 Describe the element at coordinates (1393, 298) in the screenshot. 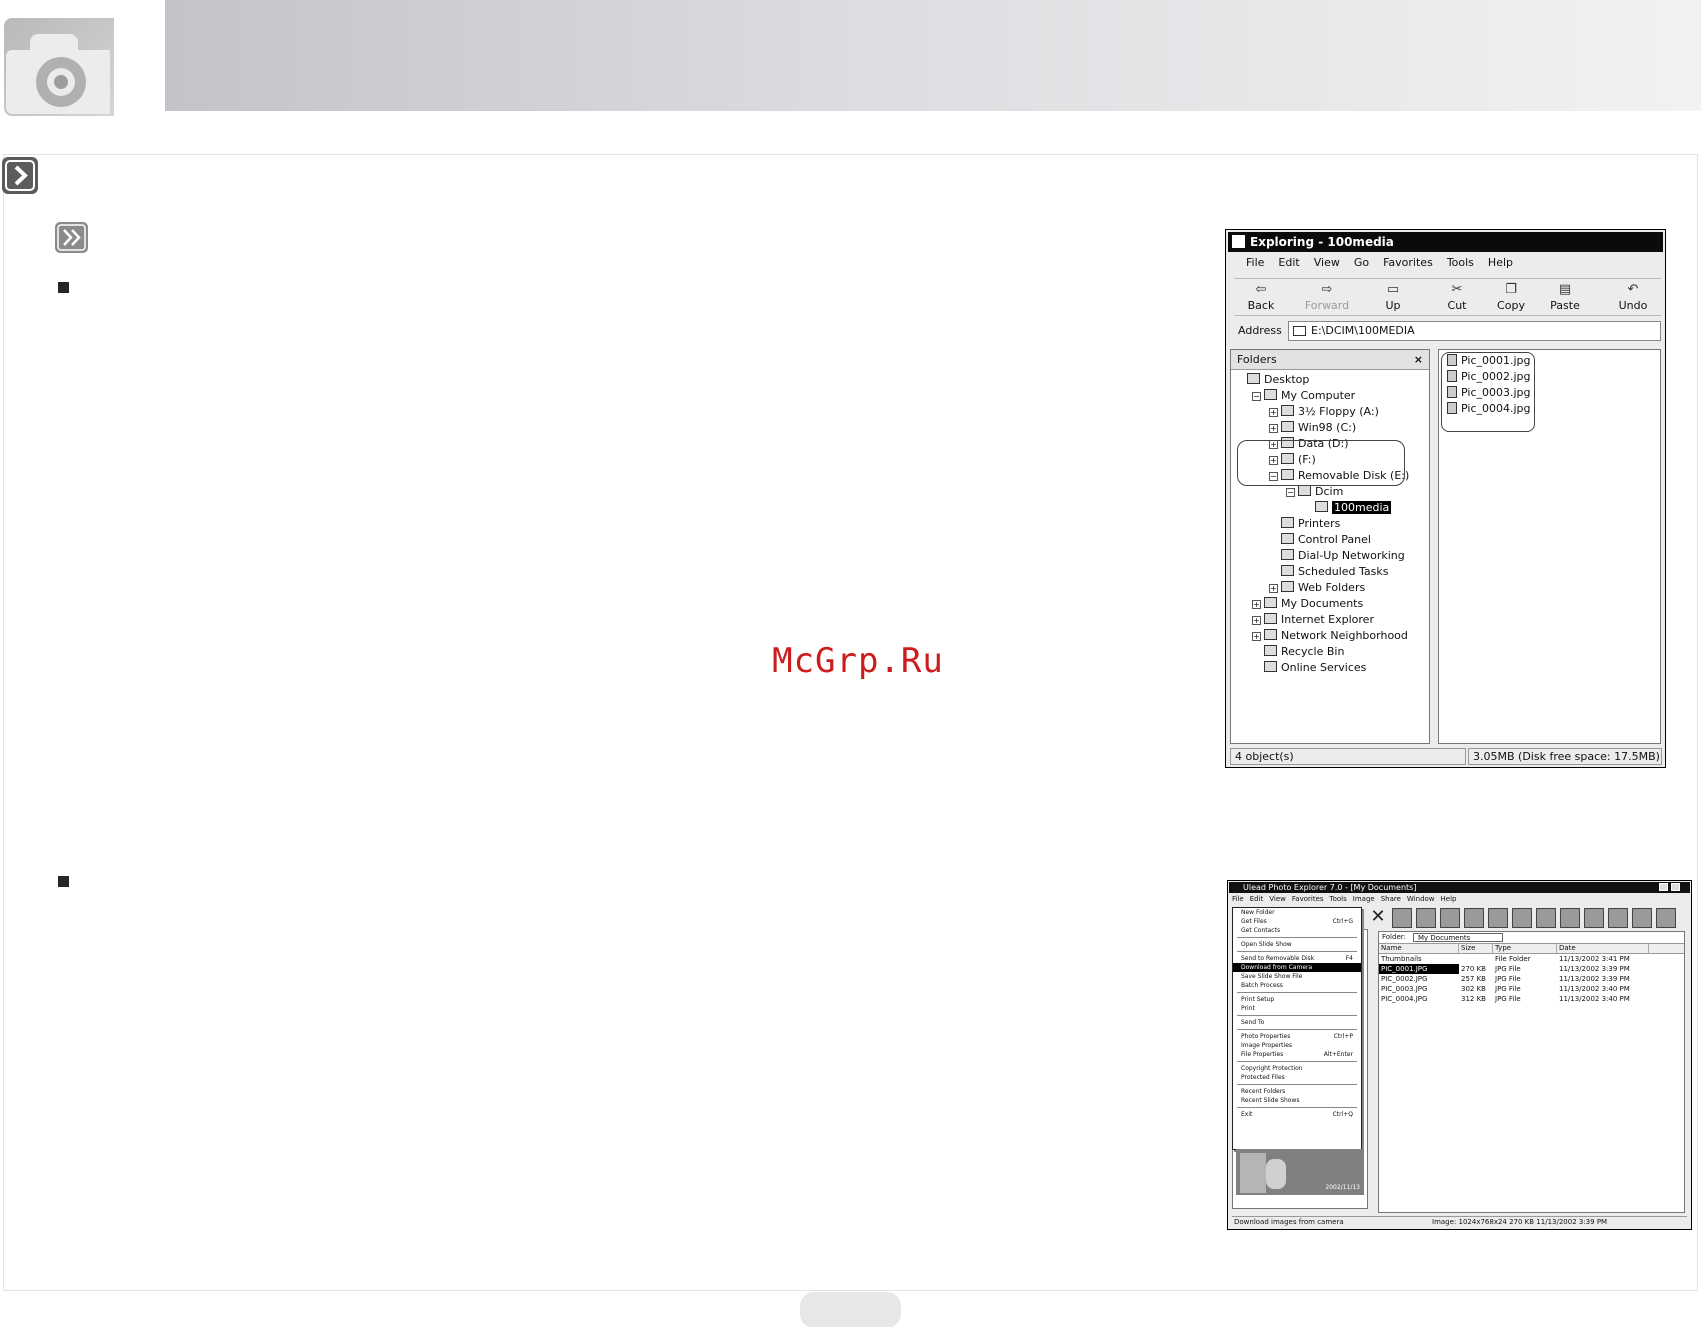

I see `up-button: ▭ Up` at that location.